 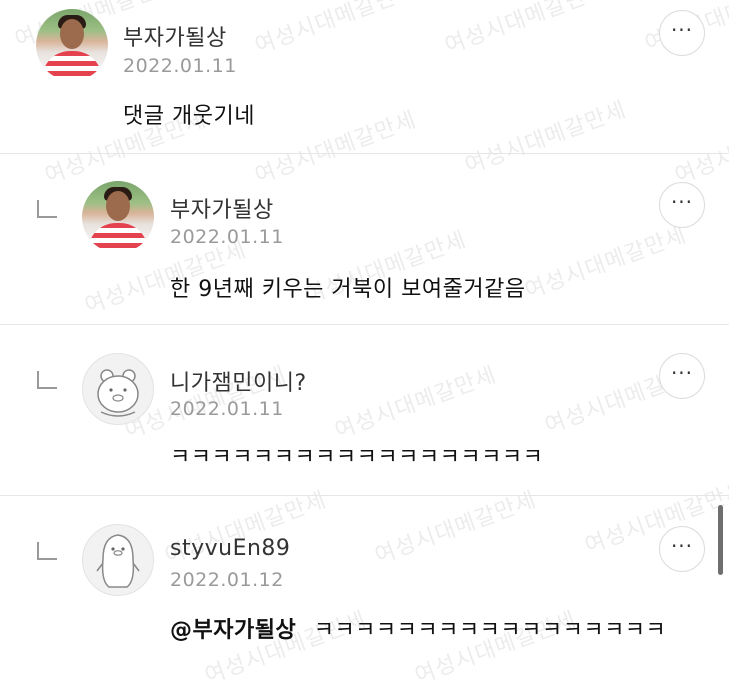 I want to click on comment-date: 2022.01.12, so click(x=227, y=580).